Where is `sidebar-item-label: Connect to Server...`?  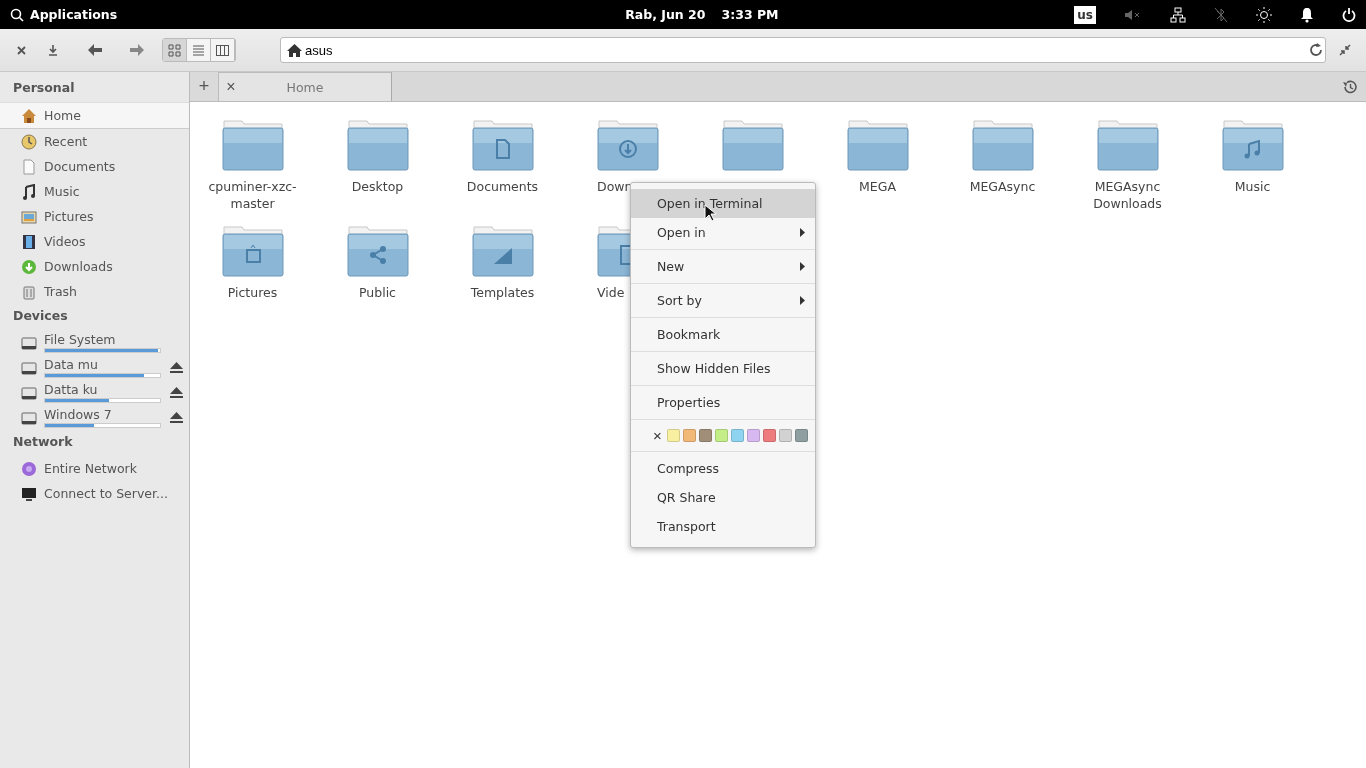
sidebar-item-label: Connect to Server... is located at coordinates (106, 493).